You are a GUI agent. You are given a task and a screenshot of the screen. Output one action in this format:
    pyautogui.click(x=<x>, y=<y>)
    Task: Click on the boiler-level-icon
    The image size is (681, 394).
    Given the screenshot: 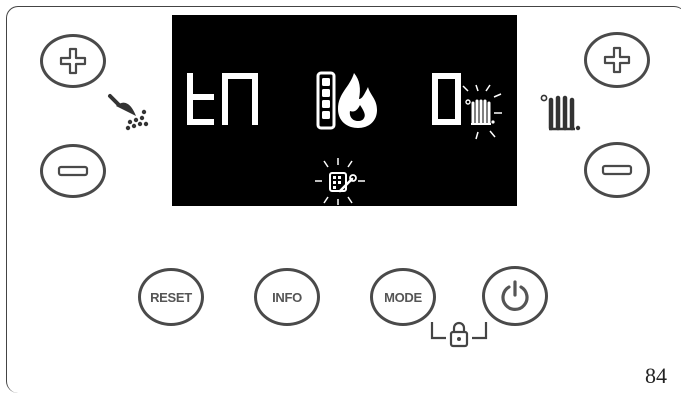 What is the action you would take?
    pyautogui.click(x=326, y=100)
    